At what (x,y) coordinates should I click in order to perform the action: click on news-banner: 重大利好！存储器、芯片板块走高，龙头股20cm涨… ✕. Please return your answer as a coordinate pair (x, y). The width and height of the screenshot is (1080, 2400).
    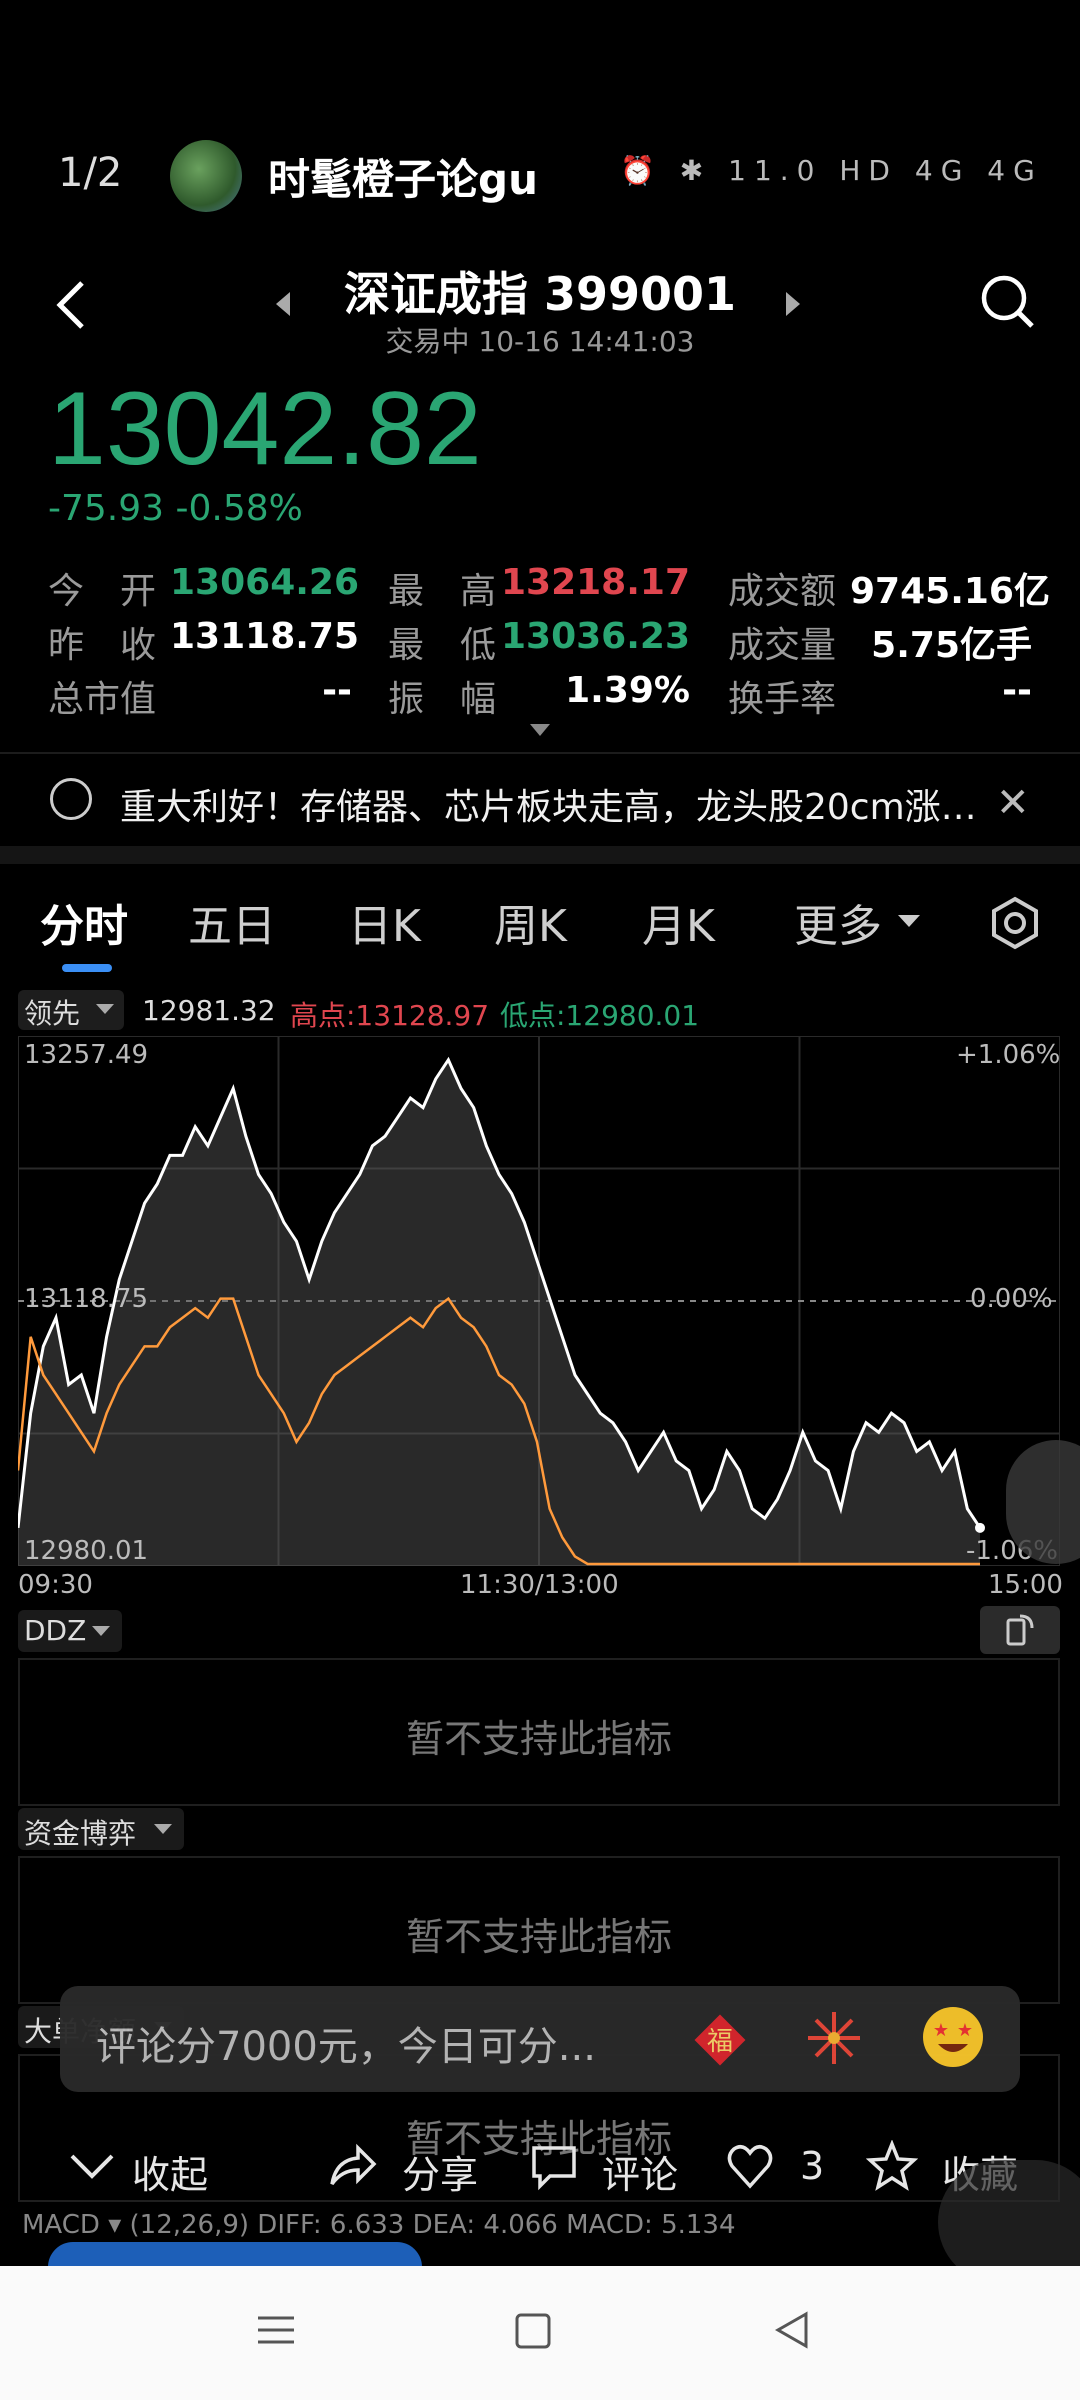
    Looking at the image, I should click on (540, 798).